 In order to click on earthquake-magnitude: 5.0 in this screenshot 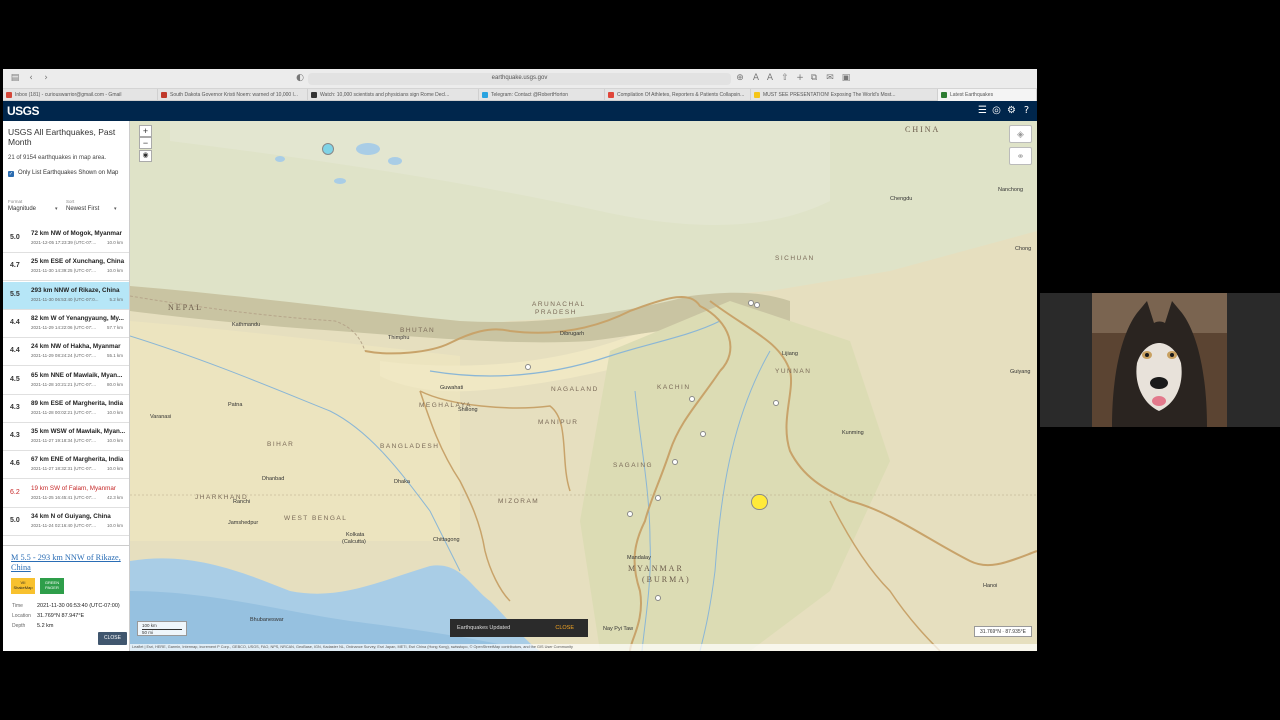, I will do `click(15, 237)`.